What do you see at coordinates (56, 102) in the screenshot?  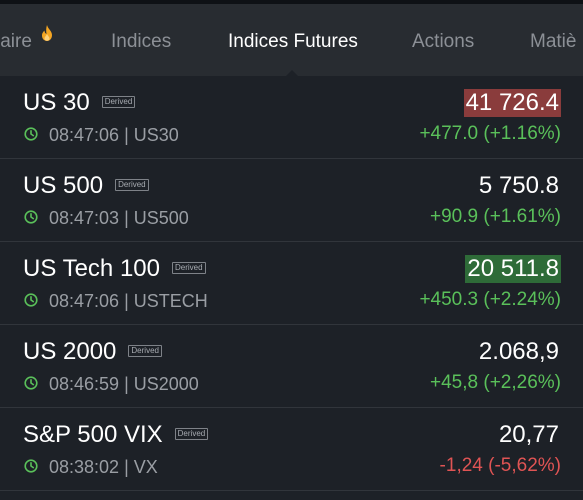 I see `instrument-name: US 30` at bounding box center [56, 102].